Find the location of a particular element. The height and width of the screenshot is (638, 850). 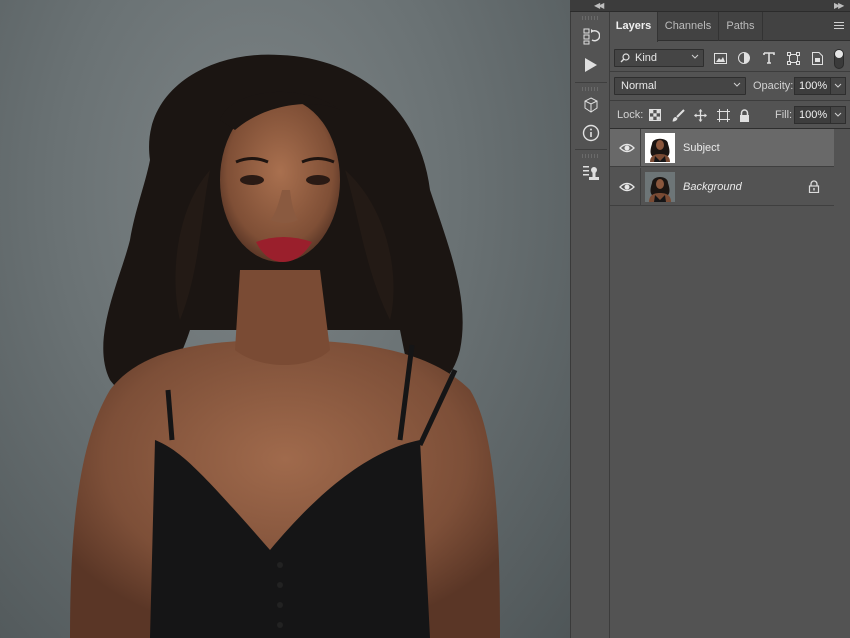

info-icon is located at coordinates (591, 133).